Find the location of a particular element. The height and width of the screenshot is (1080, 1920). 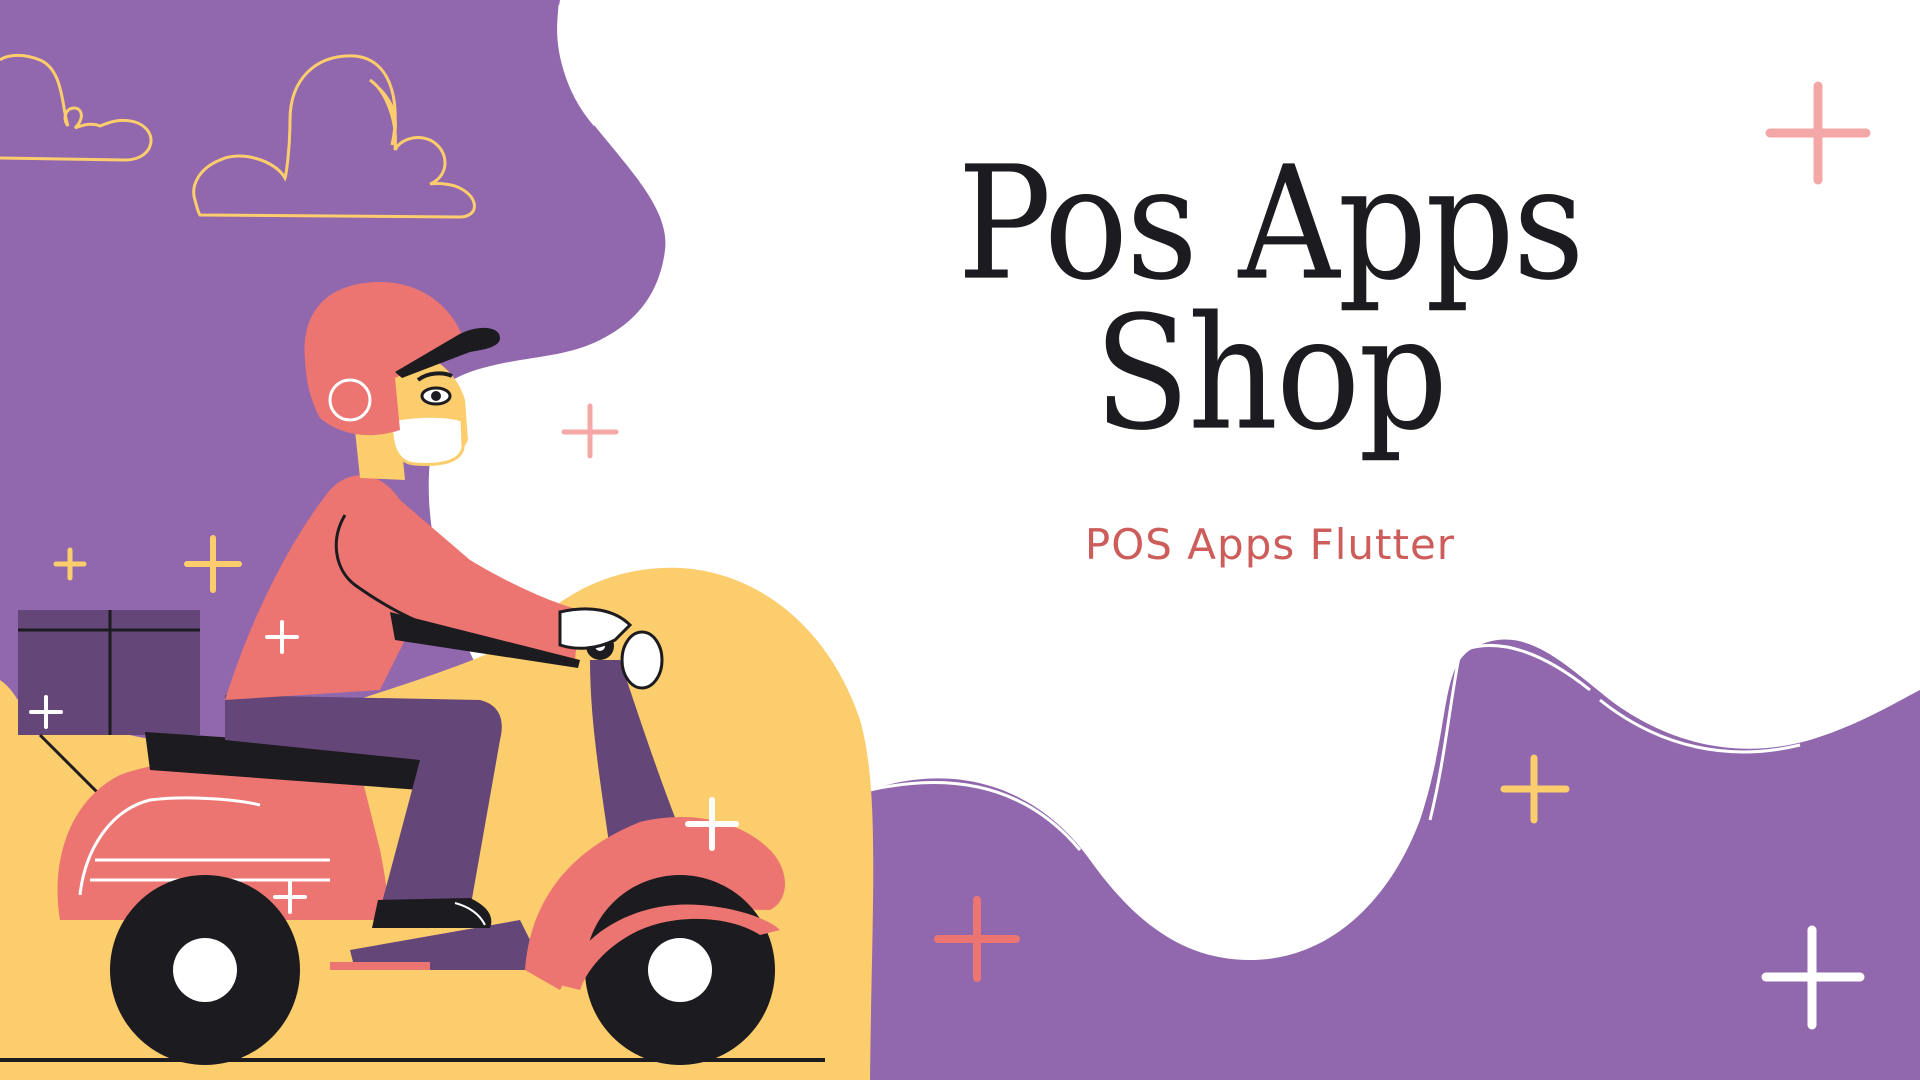

title-block: Pos Apps Shop is located at coordinates (1270, 299).